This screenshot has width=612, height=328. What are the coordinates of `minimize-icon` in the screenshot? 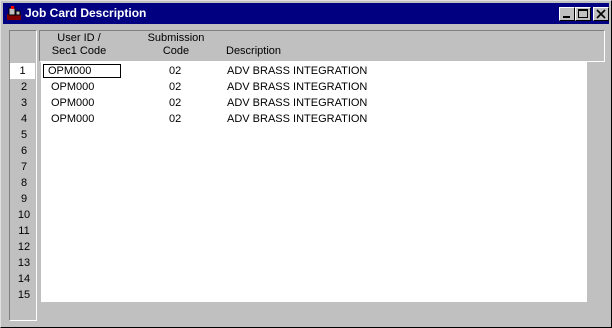 It's located at (566, 17).